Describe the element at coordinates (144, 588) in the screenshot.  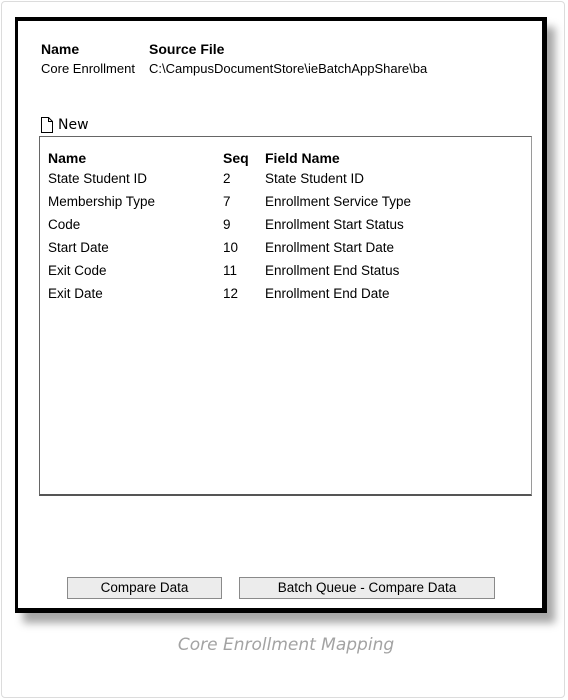
I see `compare-data-button: Compare Data` at that location.